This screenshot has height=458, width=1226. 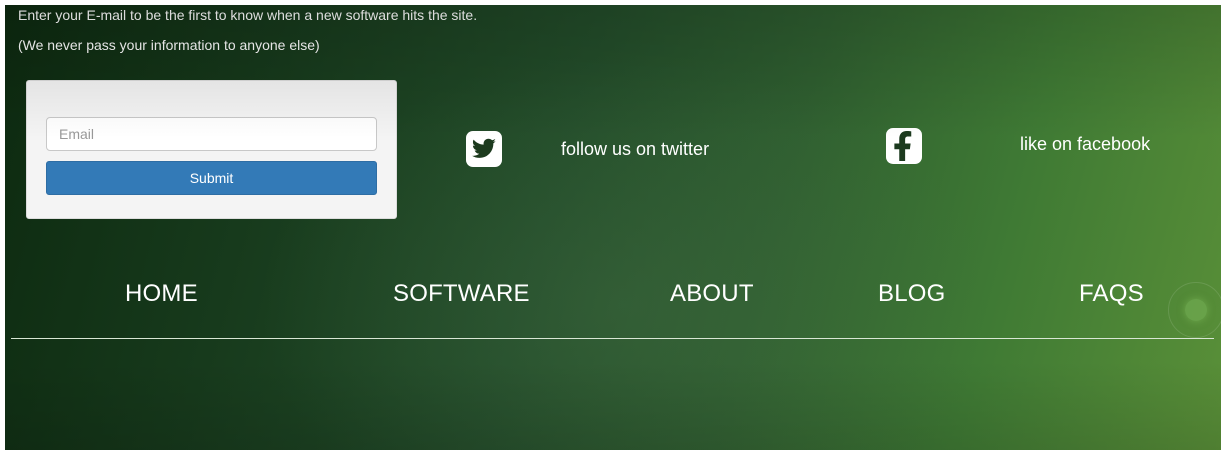 I want to click on newsletter-form: Submit, so click(x=211, y=149).